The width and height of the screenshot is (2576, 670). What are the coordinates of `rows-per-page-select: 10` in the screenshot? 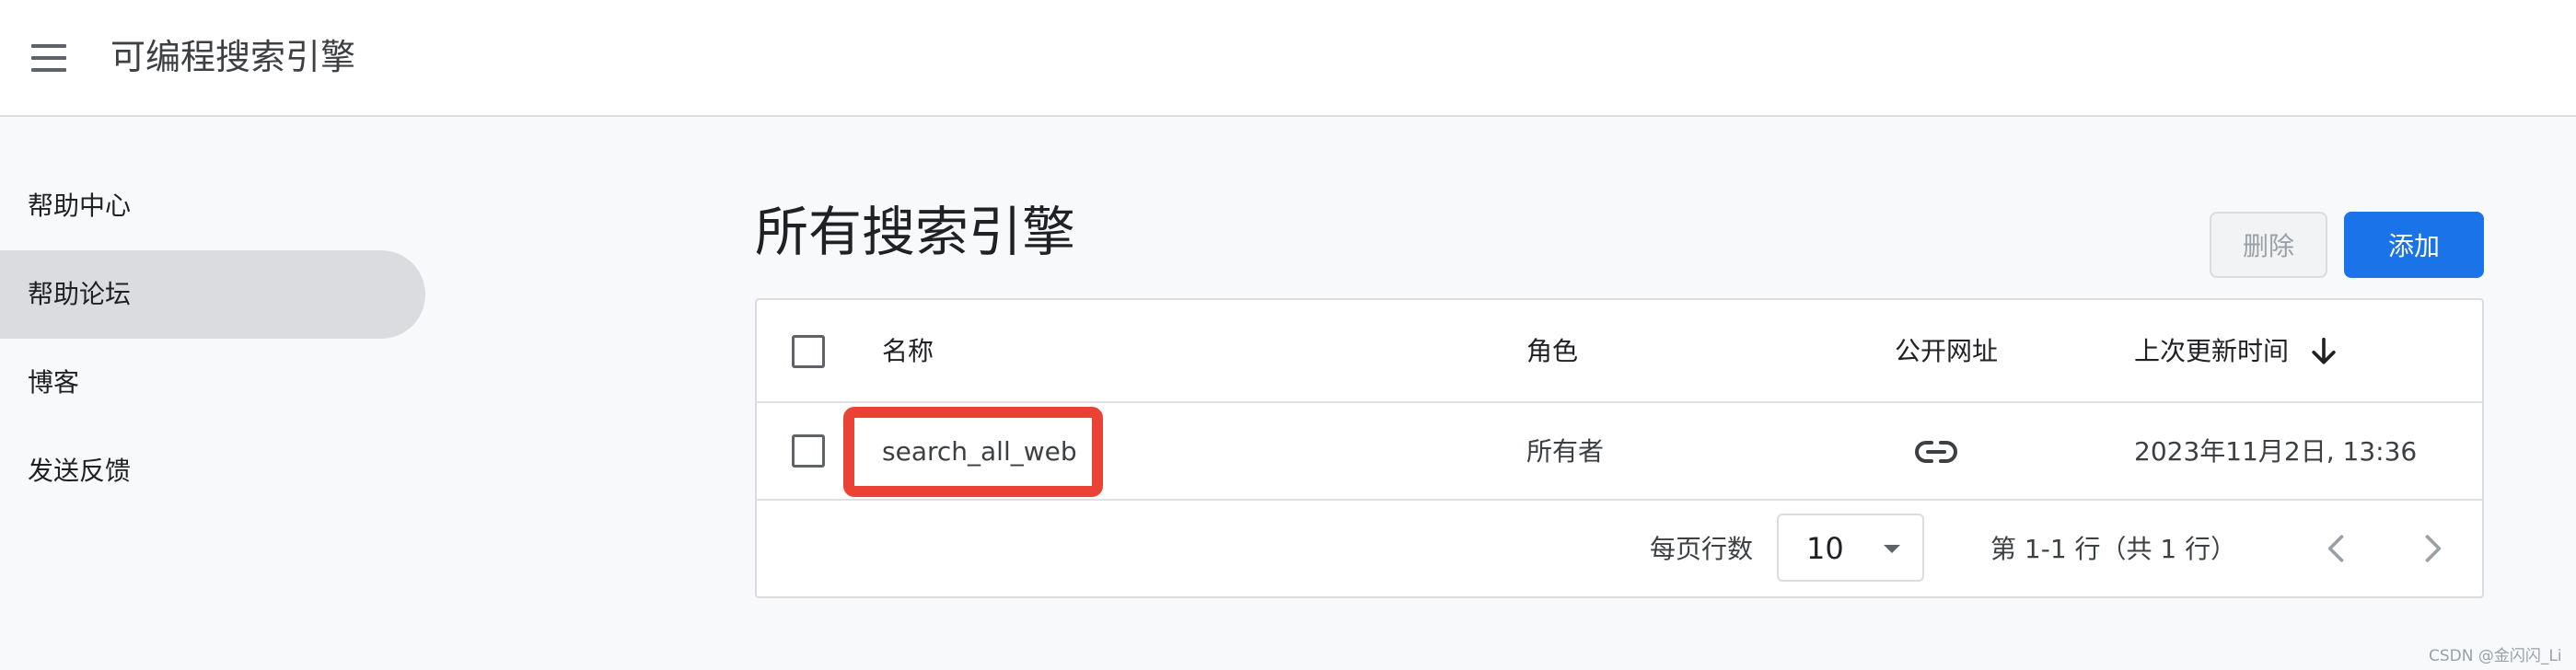 It's located at (1850, 548).